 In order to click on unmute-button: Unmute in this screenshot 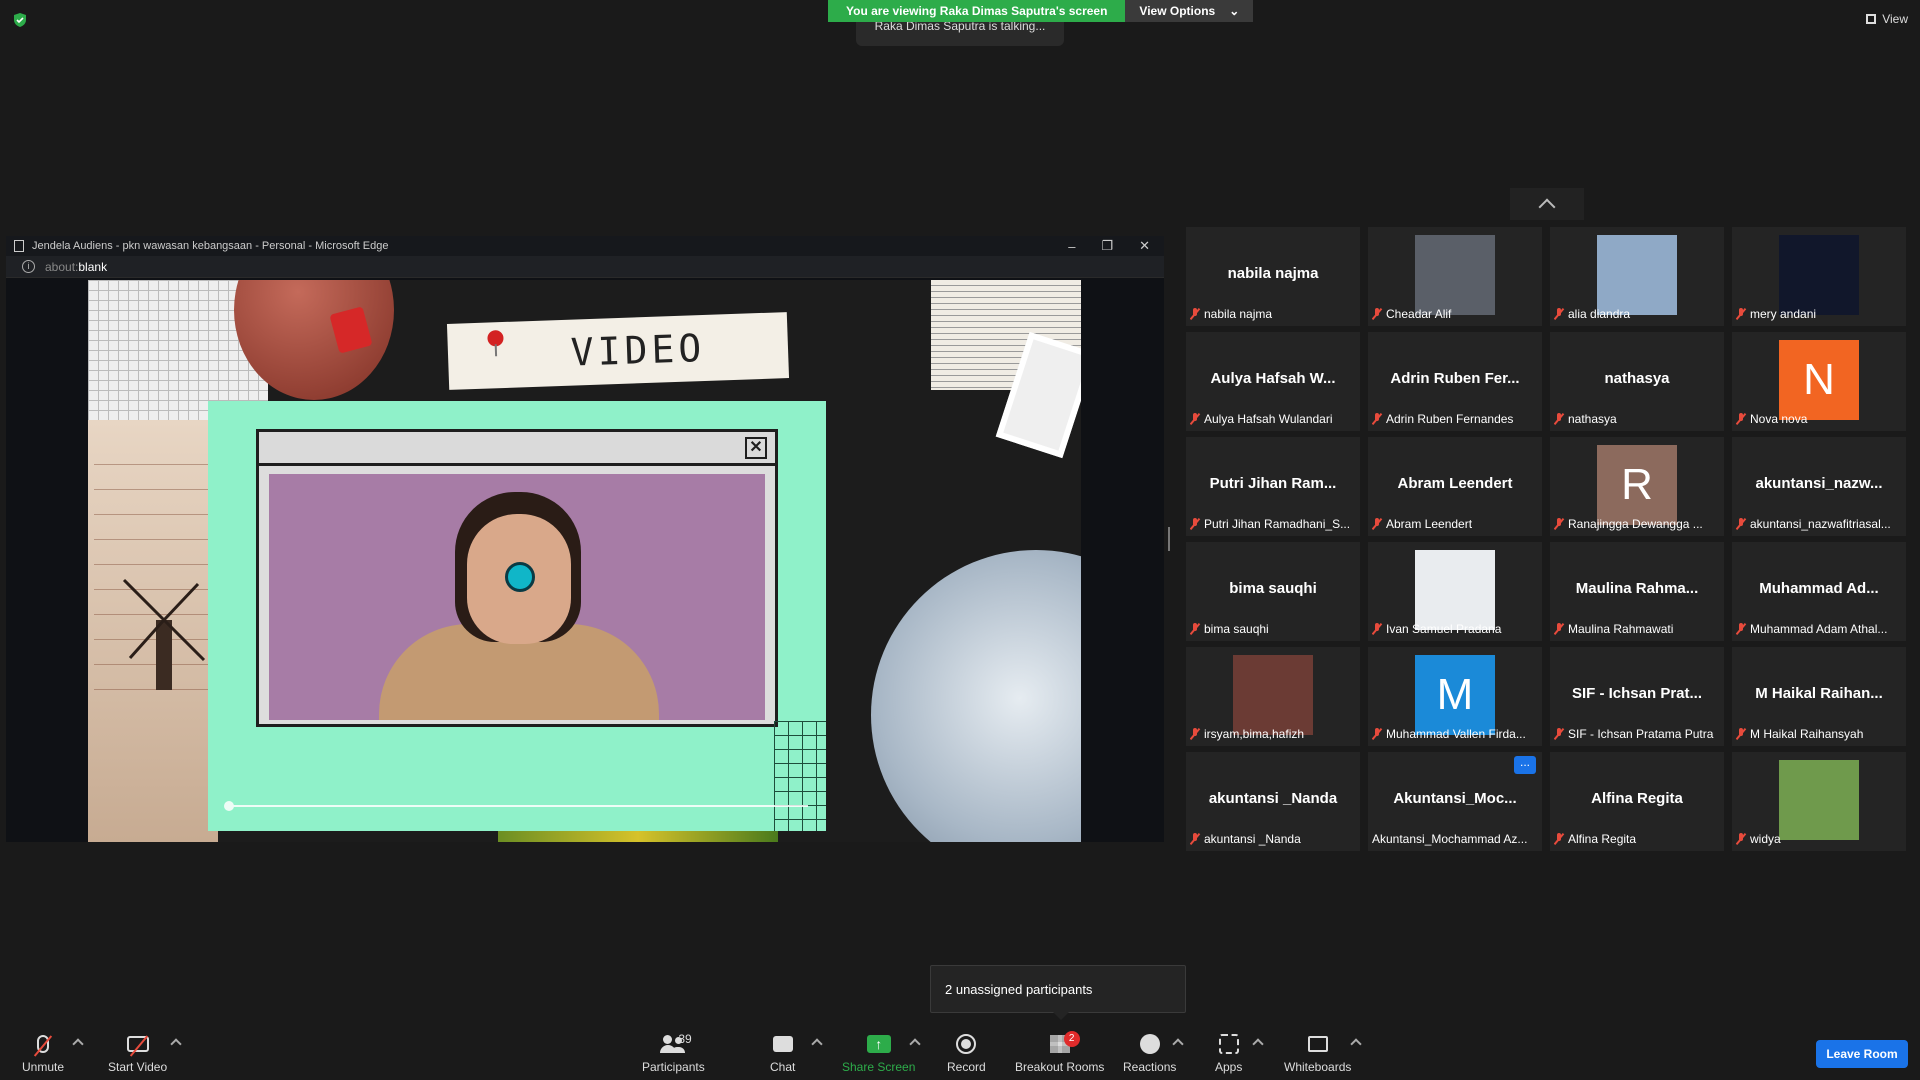, I will do `click(43, 1053)`.